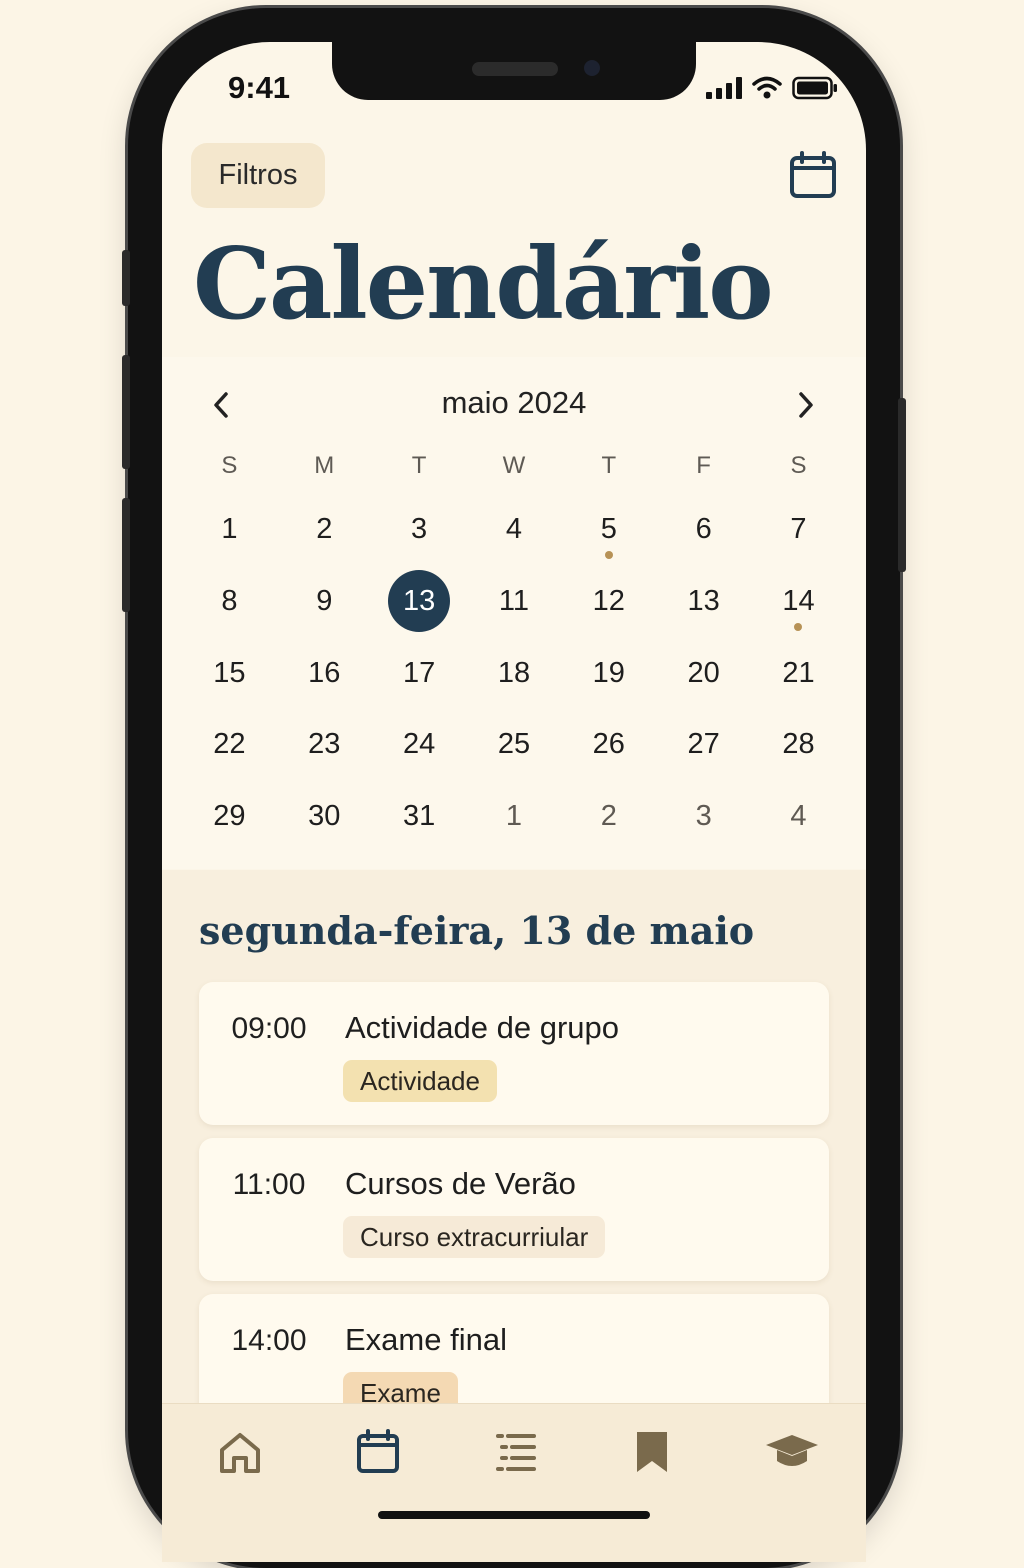 The image size is (1024, 1568). What do you see at coordinates (420, 1081) in the screenshot?
I see `event-tag: Actividade` at bounding box center [420, 1081].